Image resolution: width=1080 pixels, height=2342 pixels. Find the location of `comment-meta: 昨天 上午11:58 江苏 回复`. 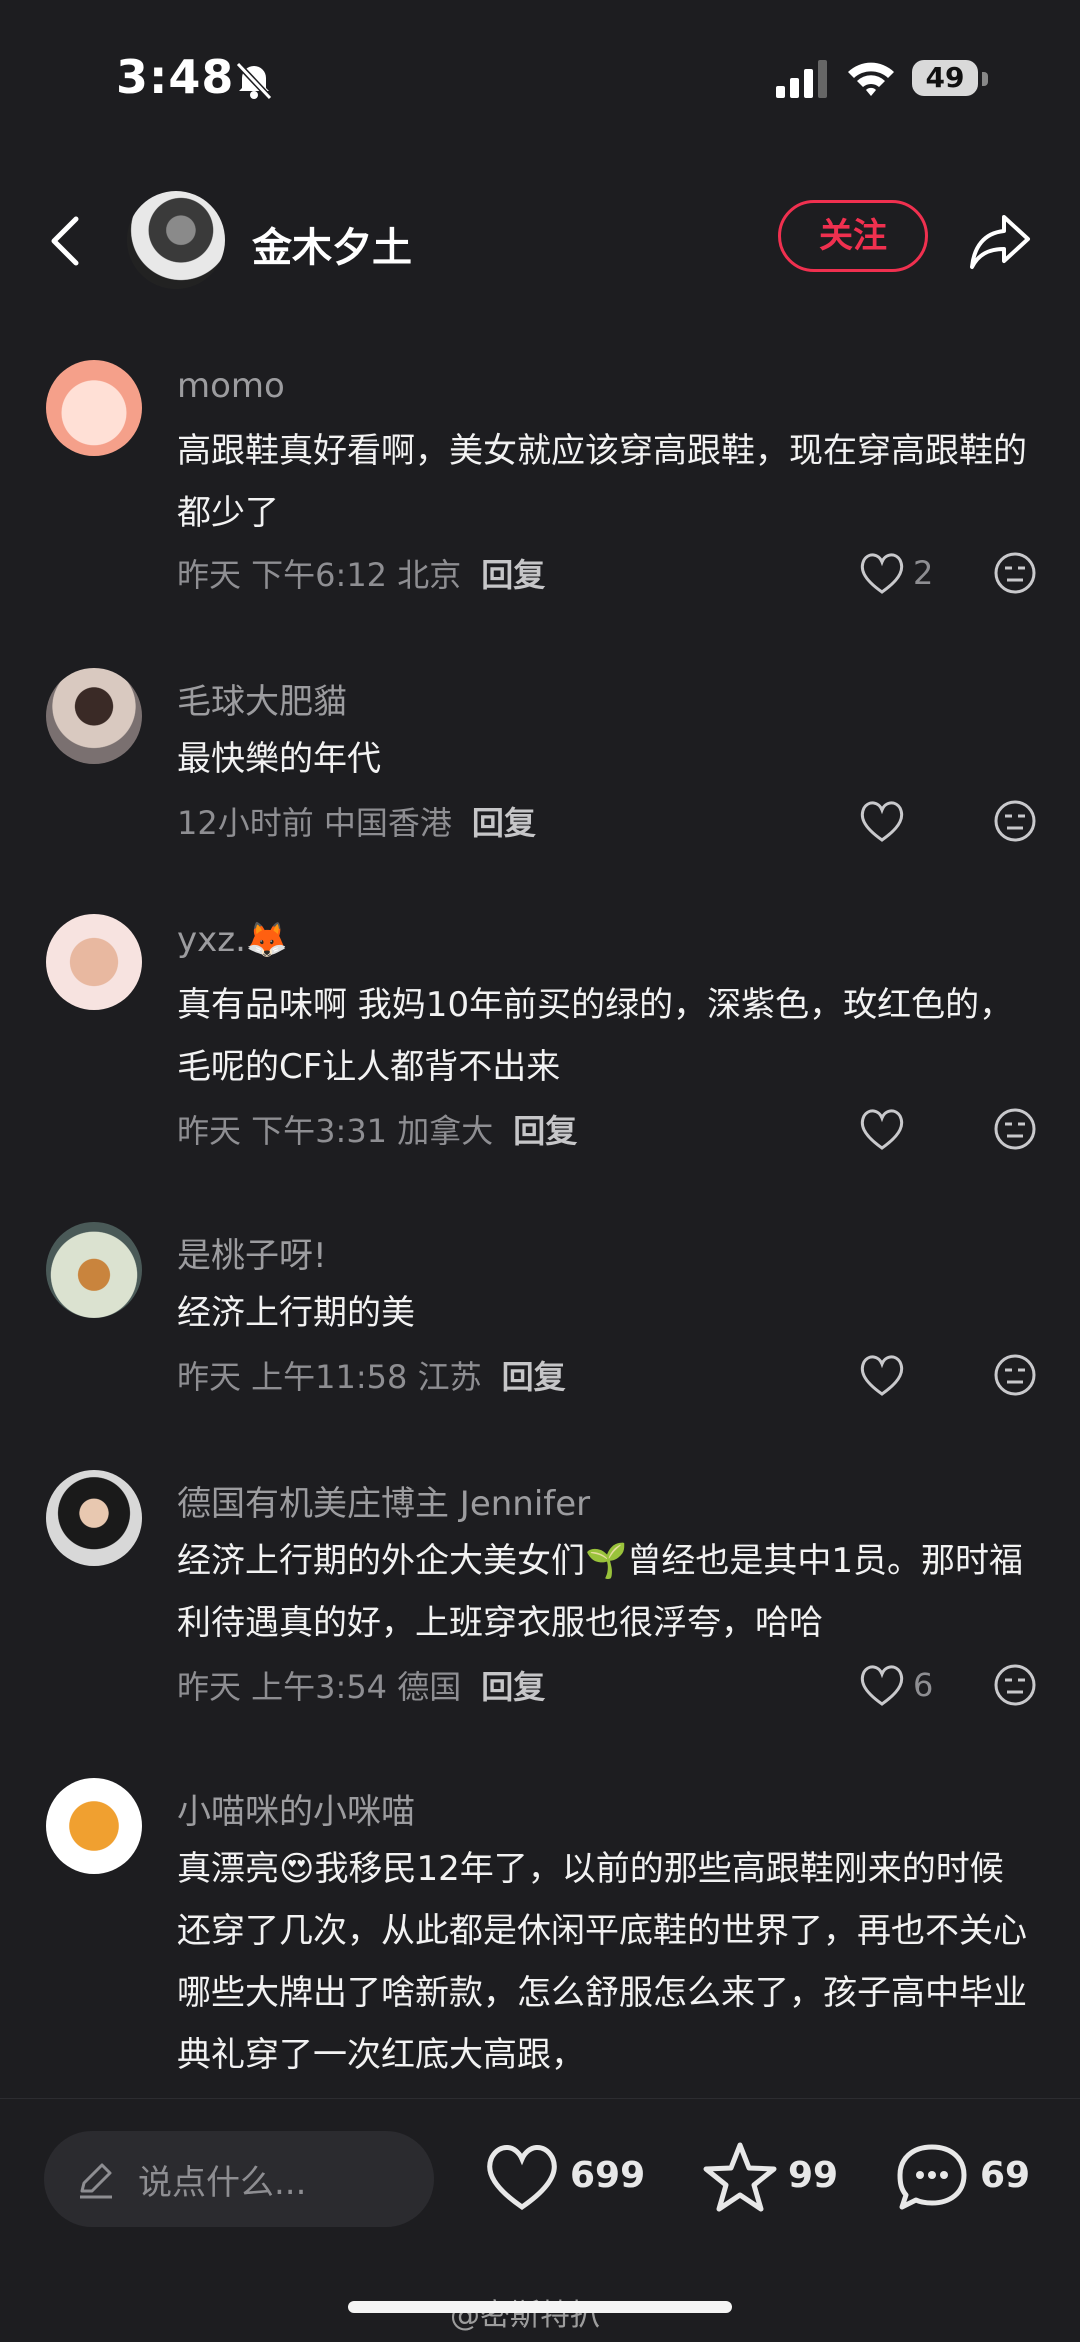

comment-meta: 昨天 上午11:58 江苏 回复 is located at coordinates (371, 1375).